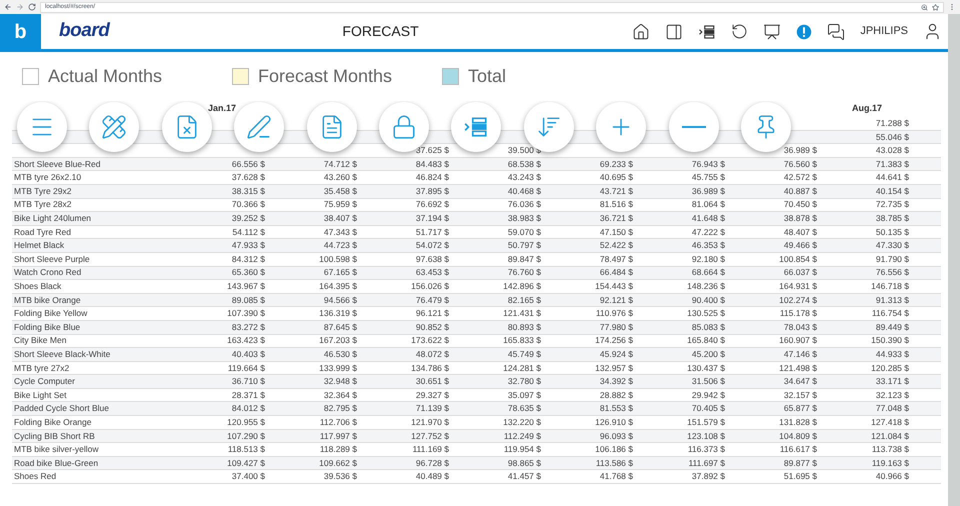 The height and width of the screenshot is (506, 960). I want to click on table-cell: 68.538 $, so click(524, 163).